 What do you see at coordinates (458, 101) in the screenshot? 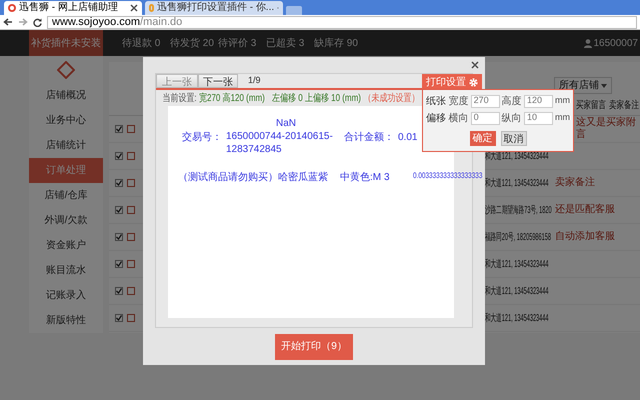
I see `field-label: 宽度` at bounding box center [458, 101].